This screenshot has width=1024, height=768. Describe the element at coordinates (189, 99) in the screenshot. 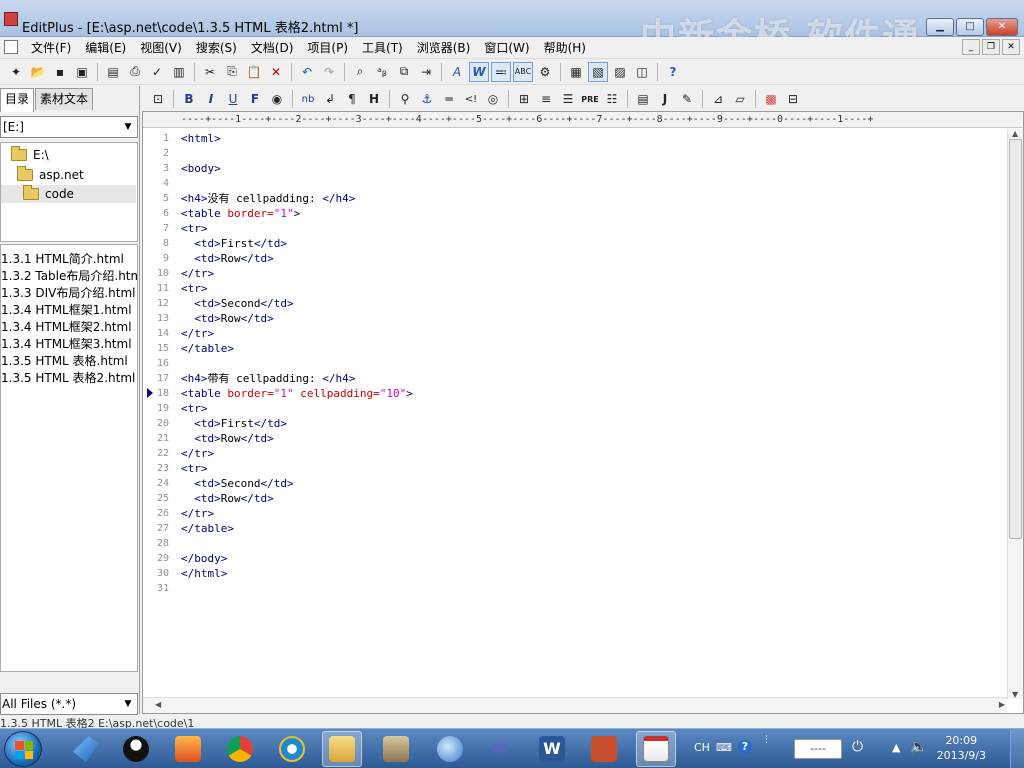

I see `bold-icon: B` at that location.